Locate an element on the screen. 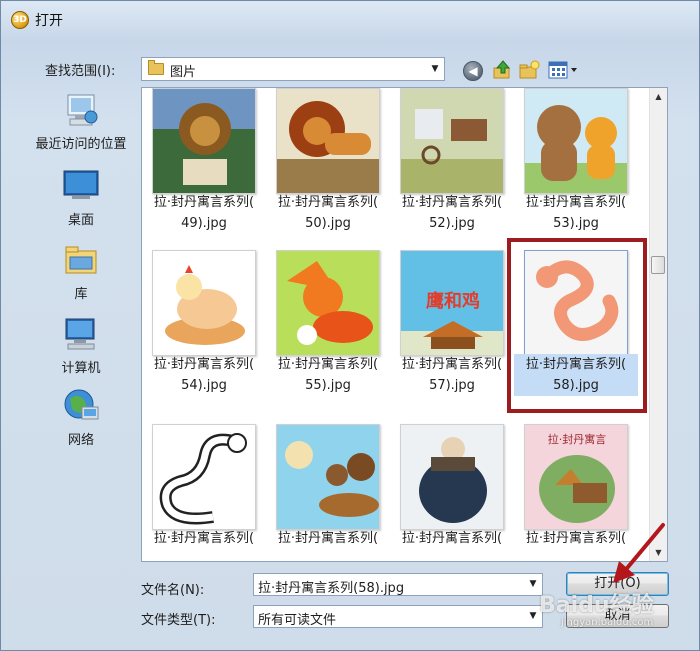 Image resolution: width=700 pixels, height=651 pixels. place-desktop-label: 桌面 is located at coordinates (80, 220).